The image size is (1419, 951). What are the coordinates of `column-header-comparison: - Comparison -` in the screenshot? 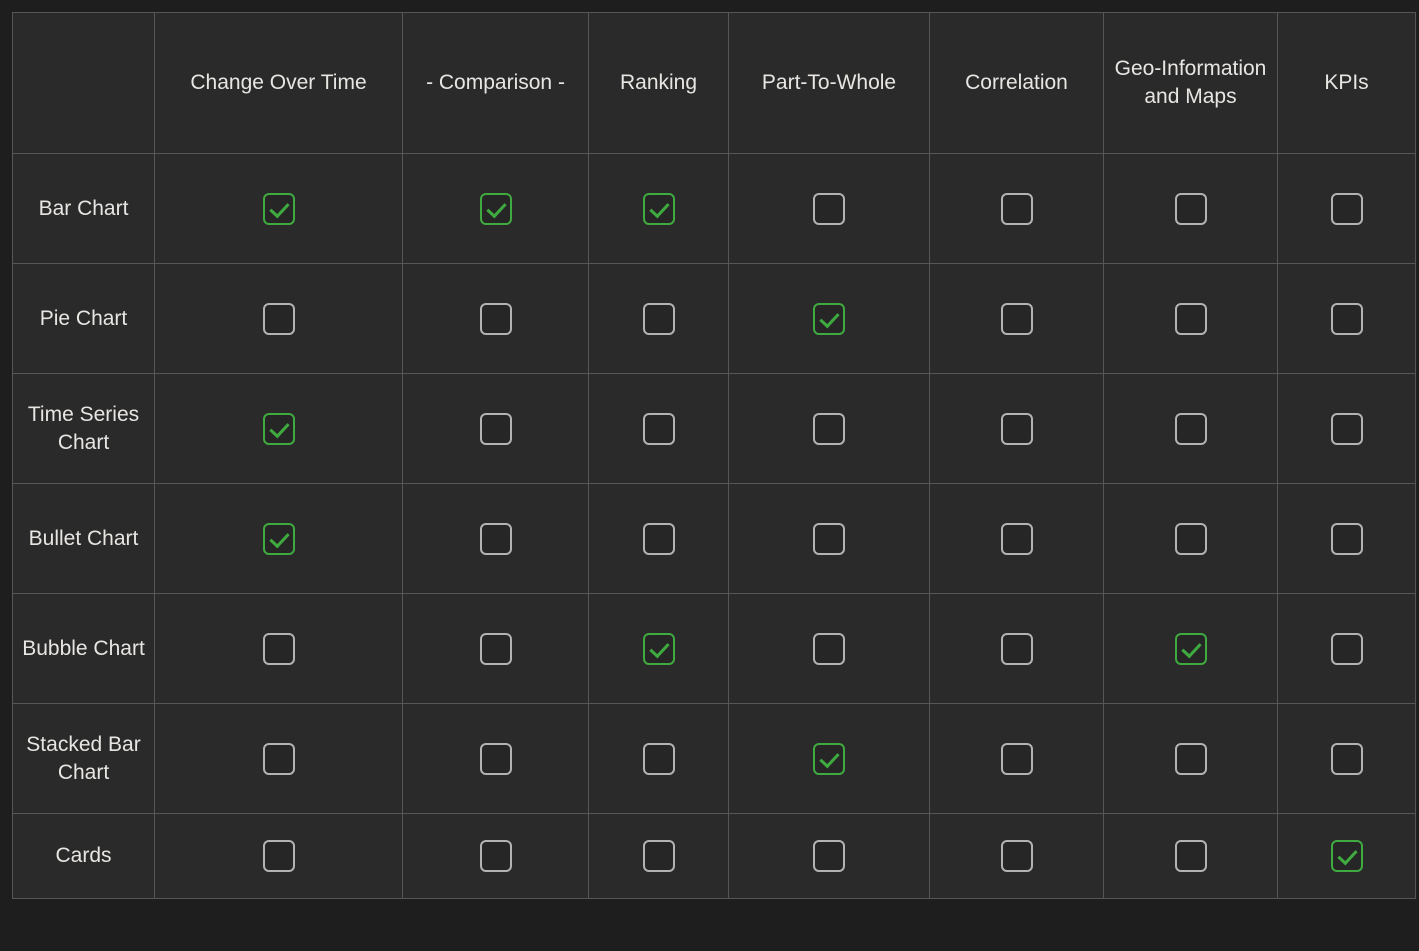 It's located at (495, 83).